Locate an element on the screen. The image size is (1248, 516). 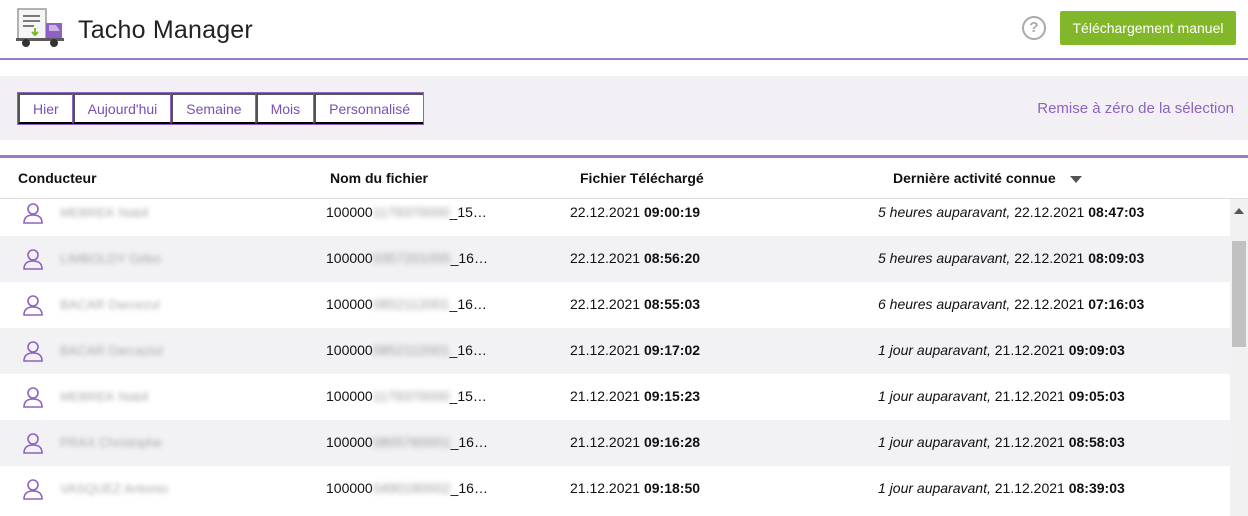
column-header-last-activity: Dernière activité connue is located at coordinates (987, 178).